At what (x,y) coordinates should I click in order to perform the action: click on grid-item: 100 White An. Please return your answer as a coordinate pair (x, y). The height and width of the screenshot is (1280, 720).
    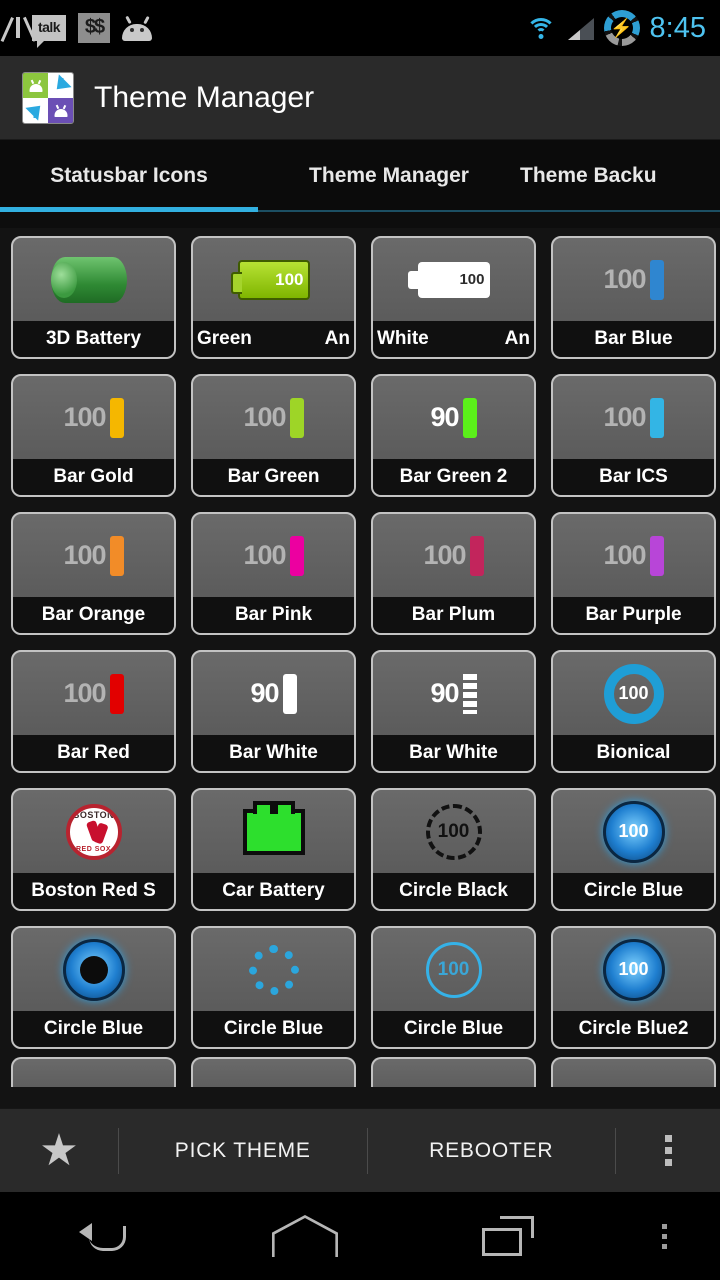
    Looking at the image, I should click on (453, 297).